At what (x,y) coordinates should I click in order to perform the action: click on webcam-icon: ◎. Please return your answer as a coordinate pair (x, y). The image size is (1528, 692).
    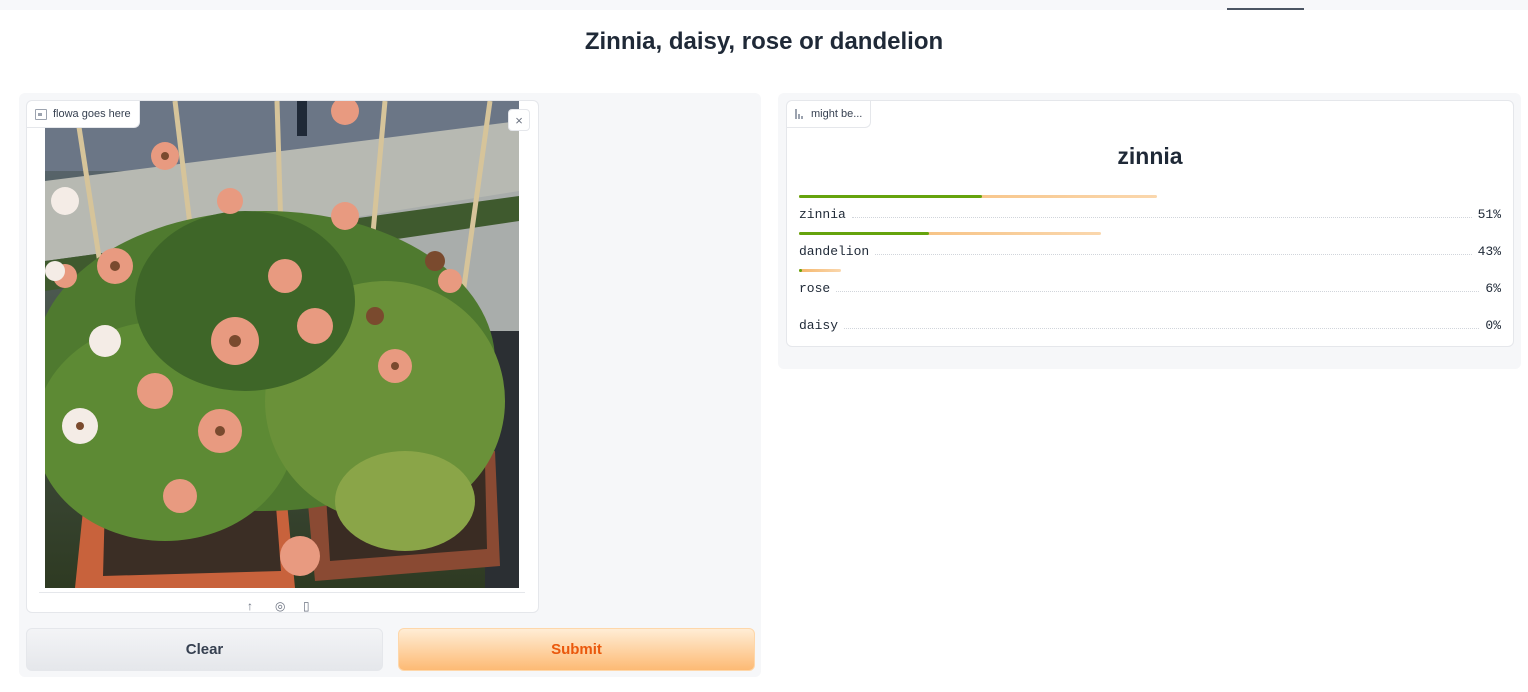
    Looking at the image, I should click on (280, 605).